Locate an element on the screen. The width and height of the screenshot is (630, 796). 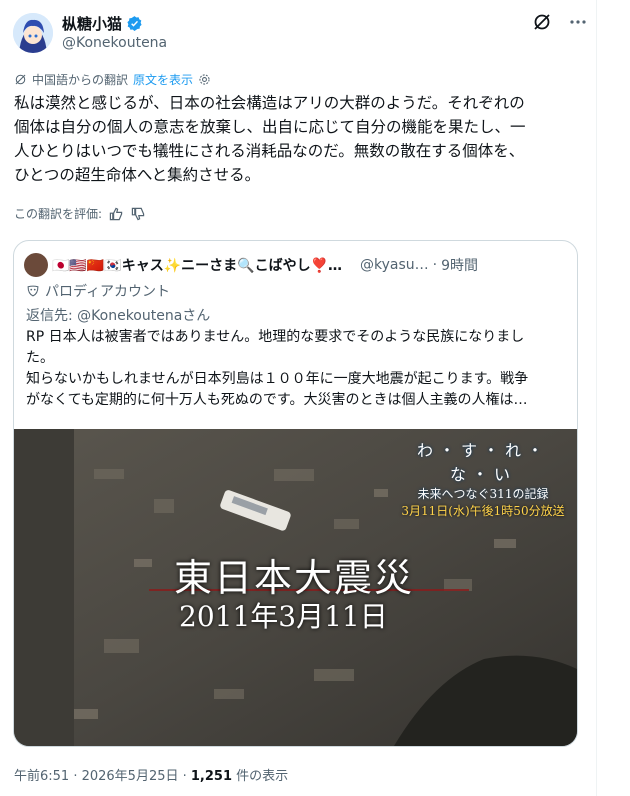
rate-label: この翻訳を評価: is located at coordinates (58, 214).